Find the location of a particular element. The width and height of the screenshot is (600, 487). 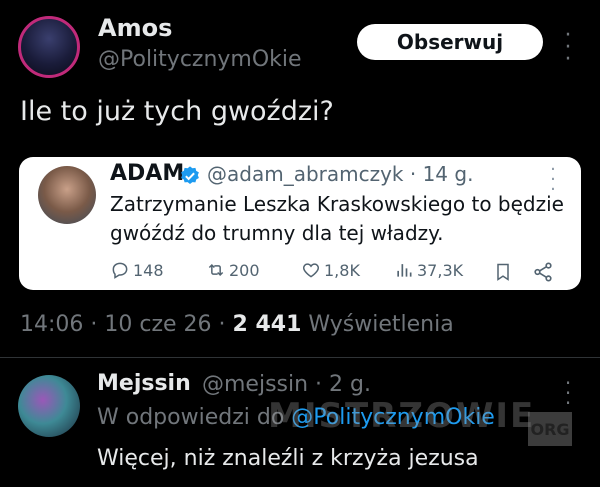

watermark: MISTRZOWIE is located at coordinates (402, 416).